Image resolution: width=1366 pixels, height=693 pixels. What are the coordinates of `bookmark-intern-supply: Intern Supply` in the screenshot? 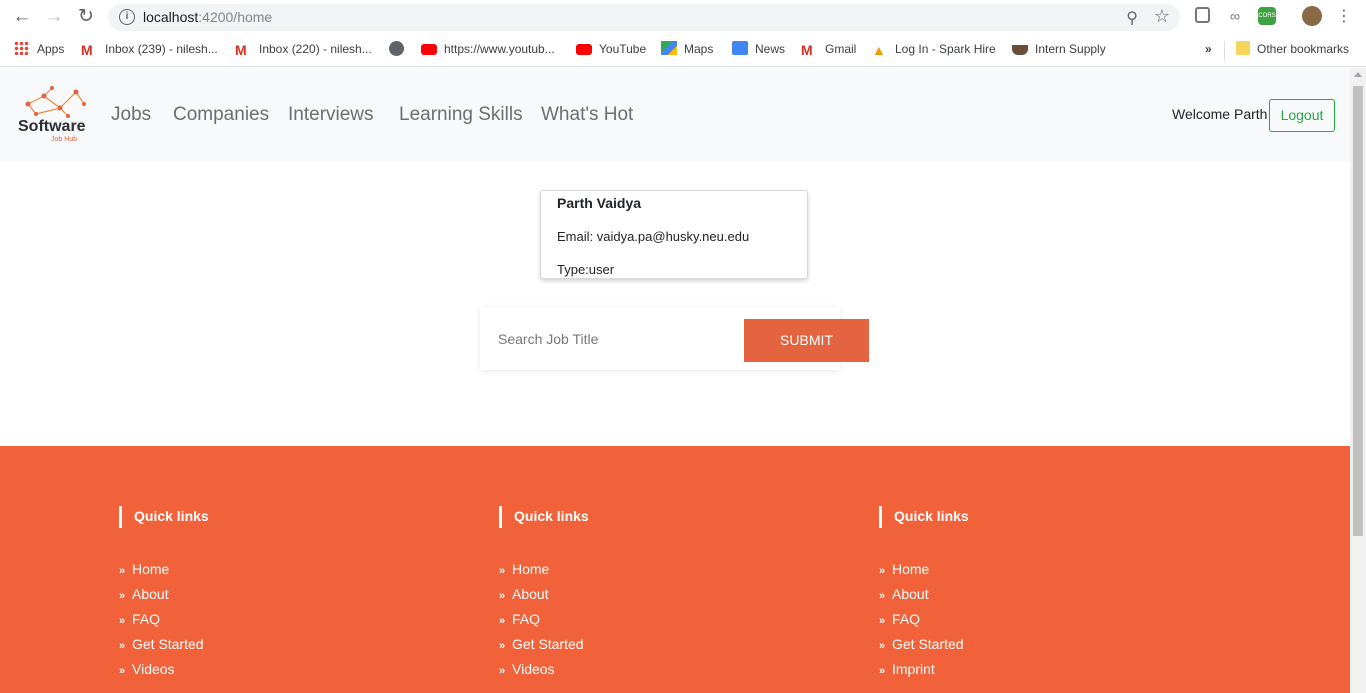 It's located at (1059, 50).